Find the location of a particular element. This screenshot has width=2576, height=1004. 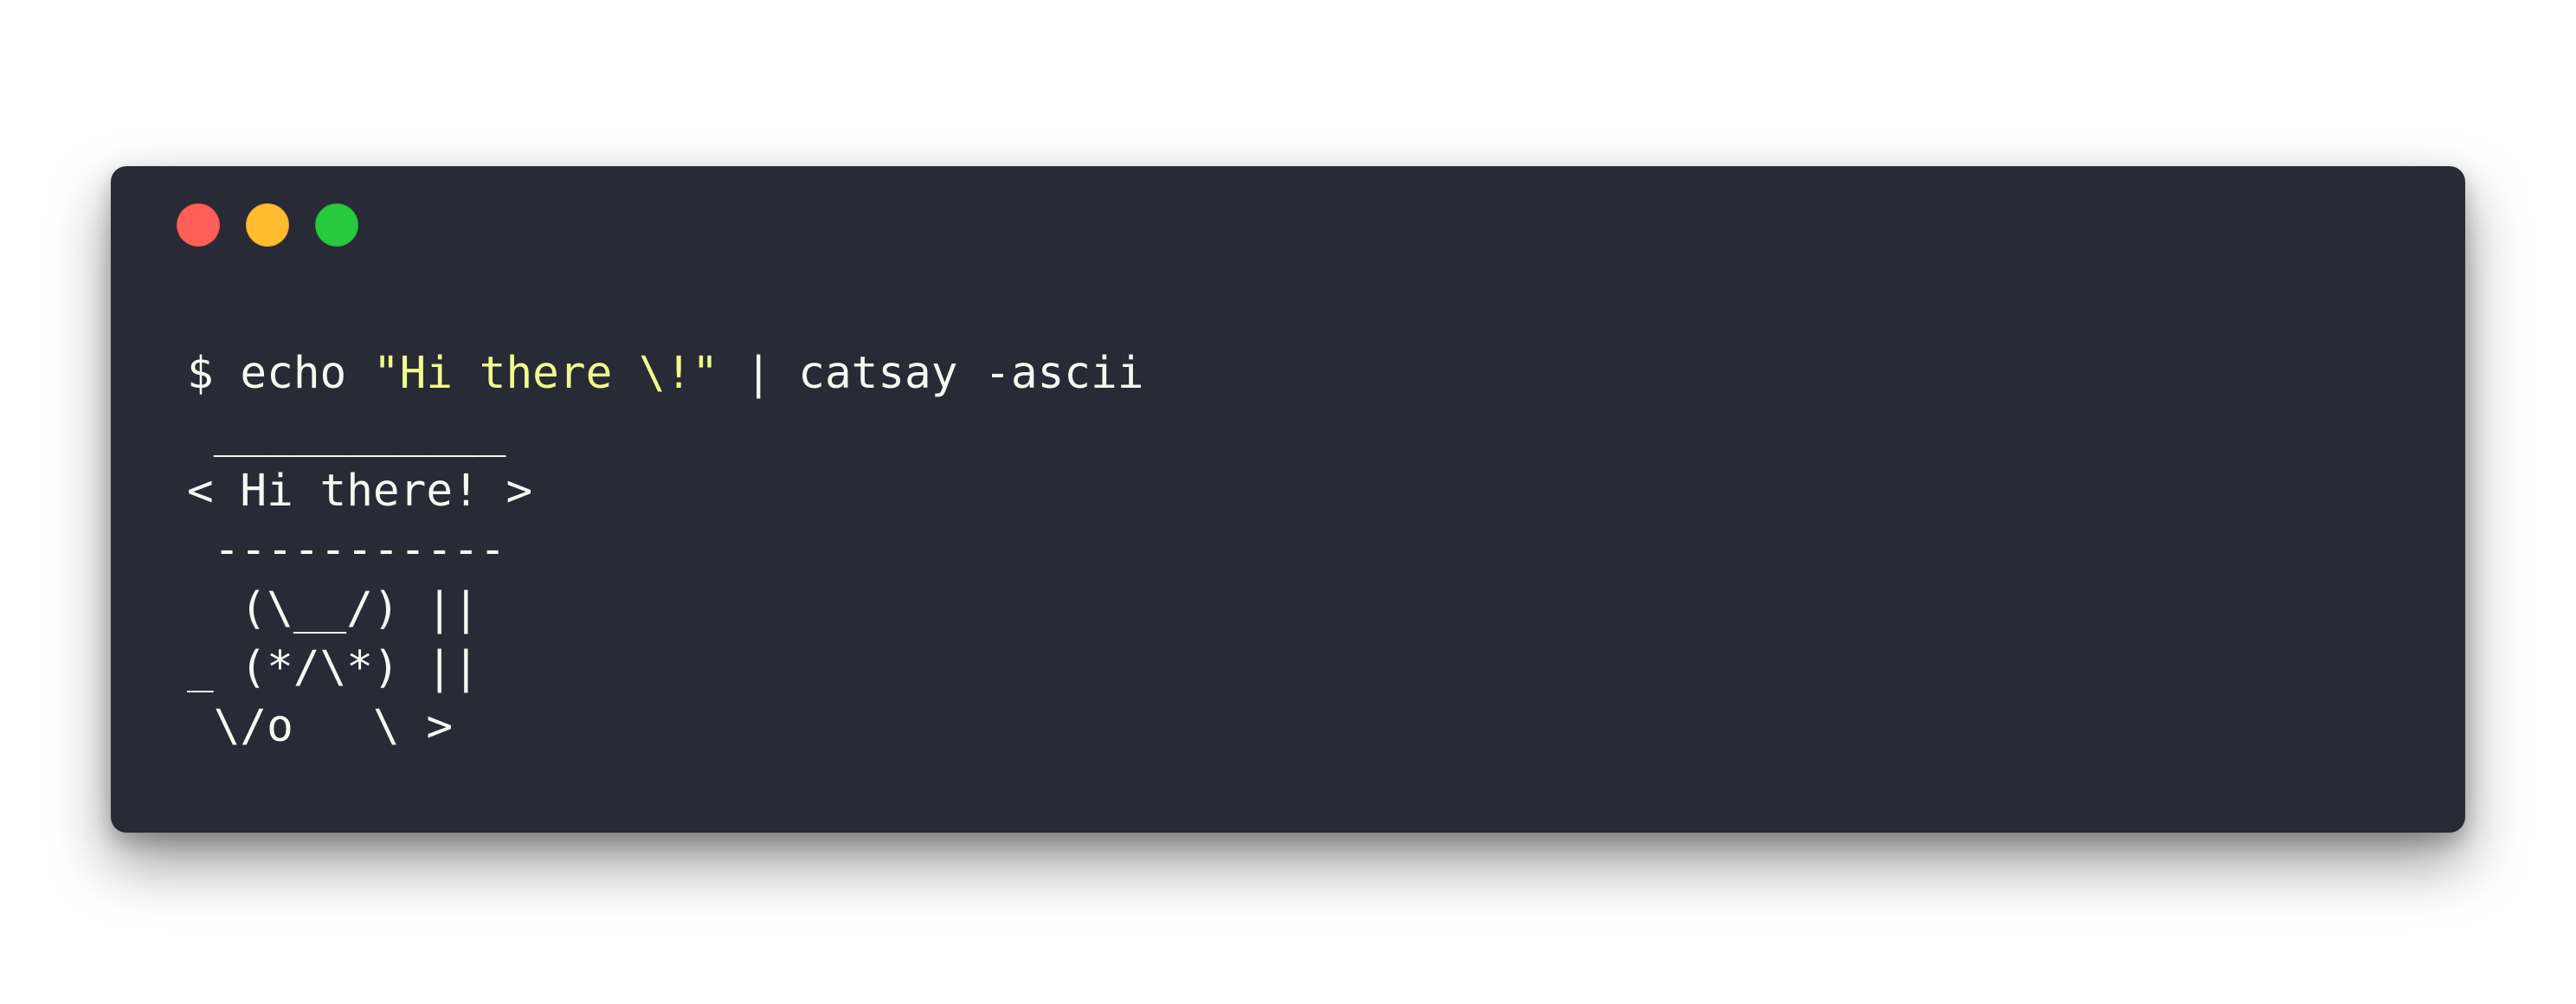

close-window-button is located at coordinates (198, 225).